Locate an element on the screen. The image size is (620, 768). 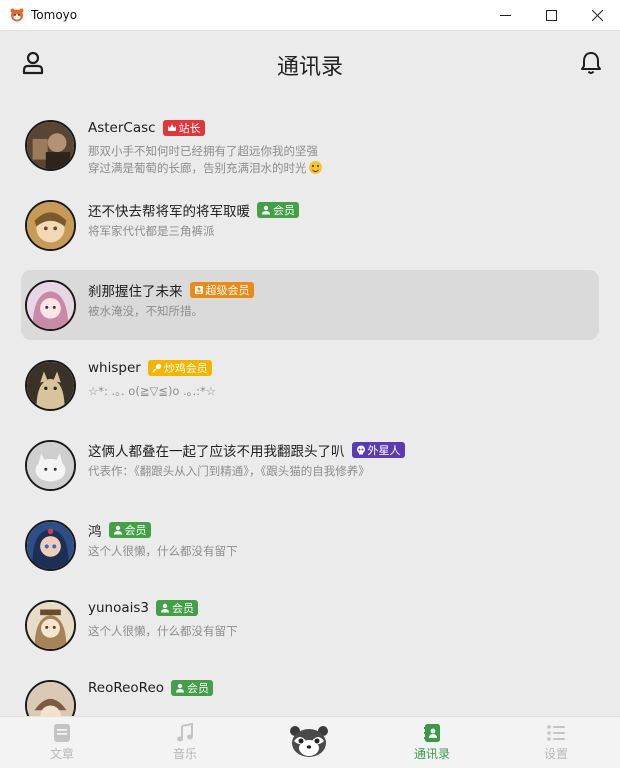
contact-signature: 代表作：《翻跟头从入门到精通》，《跟头猫的自我修养》 is located at coordinates (229, 471).